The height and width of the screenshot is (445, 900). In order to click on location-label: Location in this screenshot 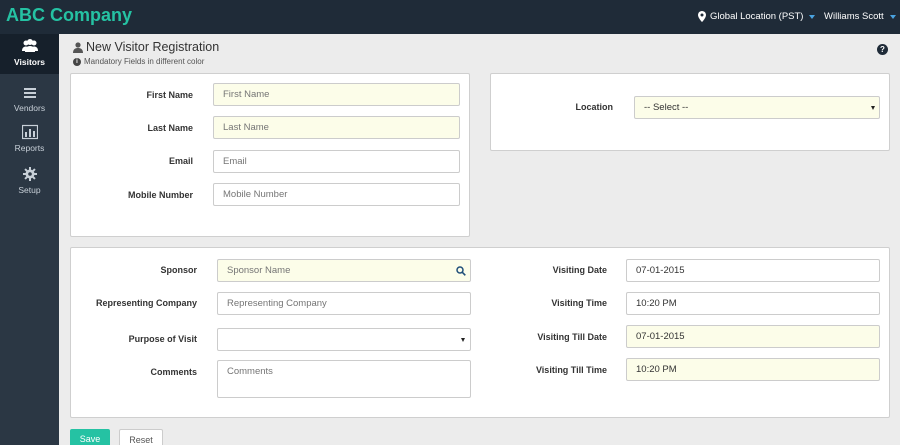, I will do `click(594, 107)`.